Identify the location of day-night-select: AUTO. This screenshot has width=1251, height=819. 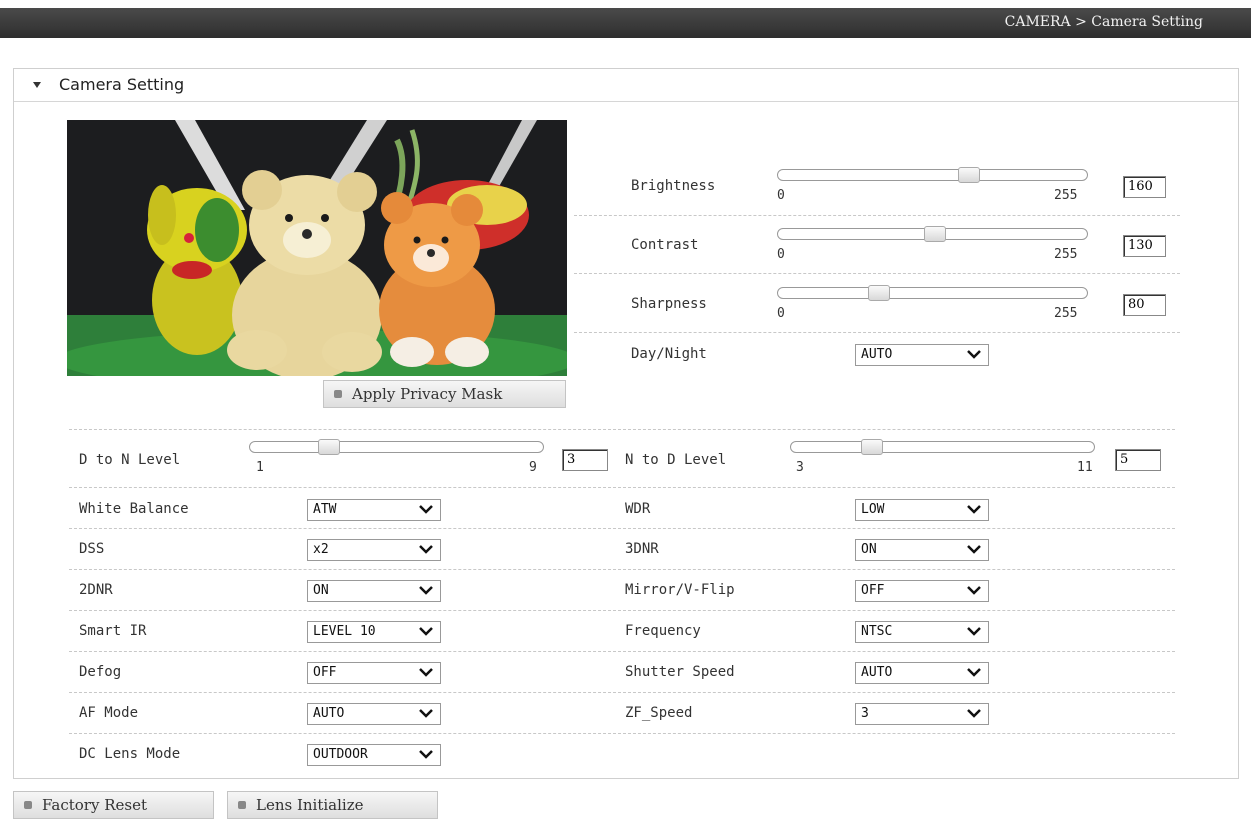
(922, 355).